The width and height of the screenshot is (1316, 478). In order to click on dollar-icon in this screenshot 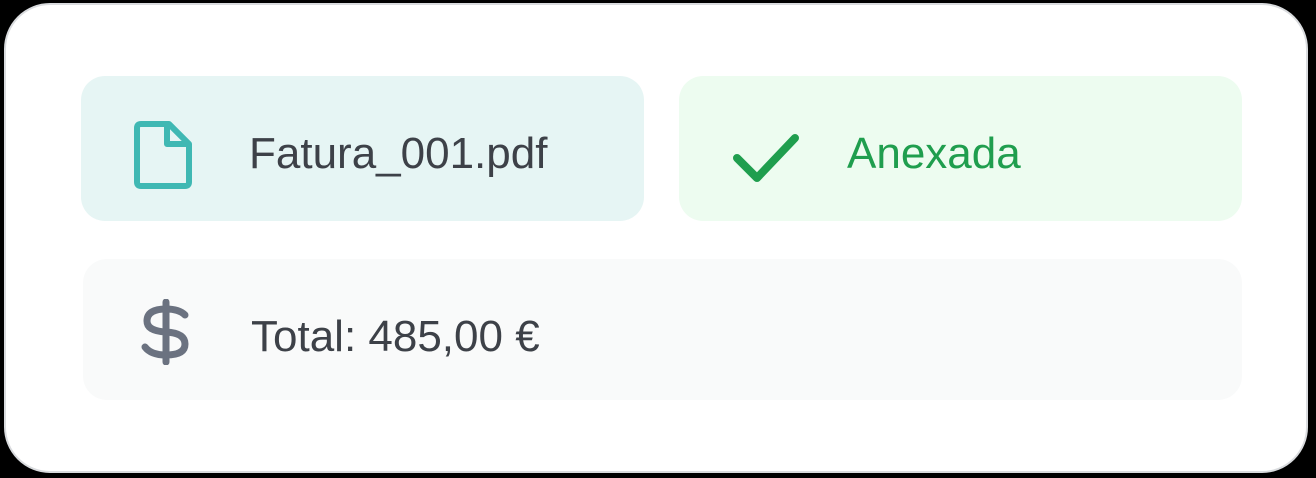, I will do `click(165, 332)`.